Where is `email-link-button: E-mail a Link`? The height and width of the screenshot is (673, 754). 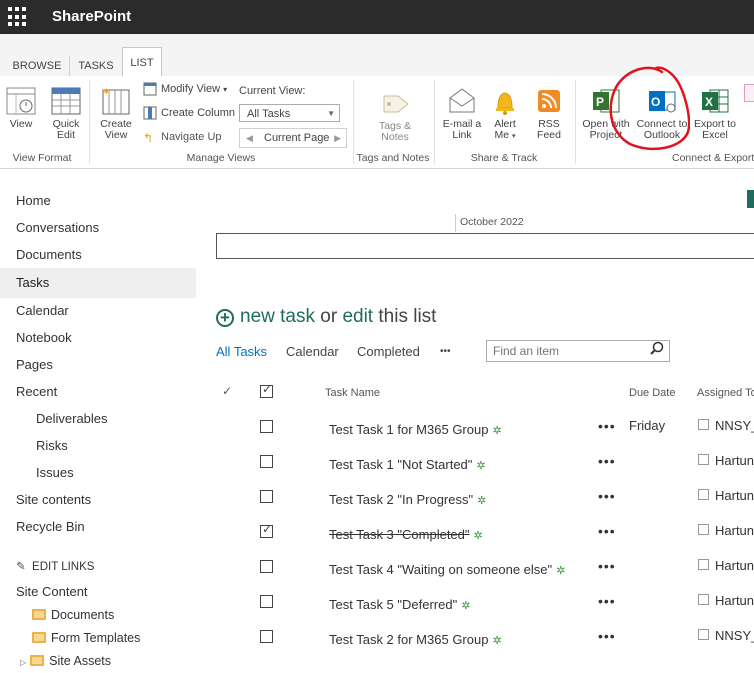 email-link-button: E-mail a Link is located at coordinates (462, 113).